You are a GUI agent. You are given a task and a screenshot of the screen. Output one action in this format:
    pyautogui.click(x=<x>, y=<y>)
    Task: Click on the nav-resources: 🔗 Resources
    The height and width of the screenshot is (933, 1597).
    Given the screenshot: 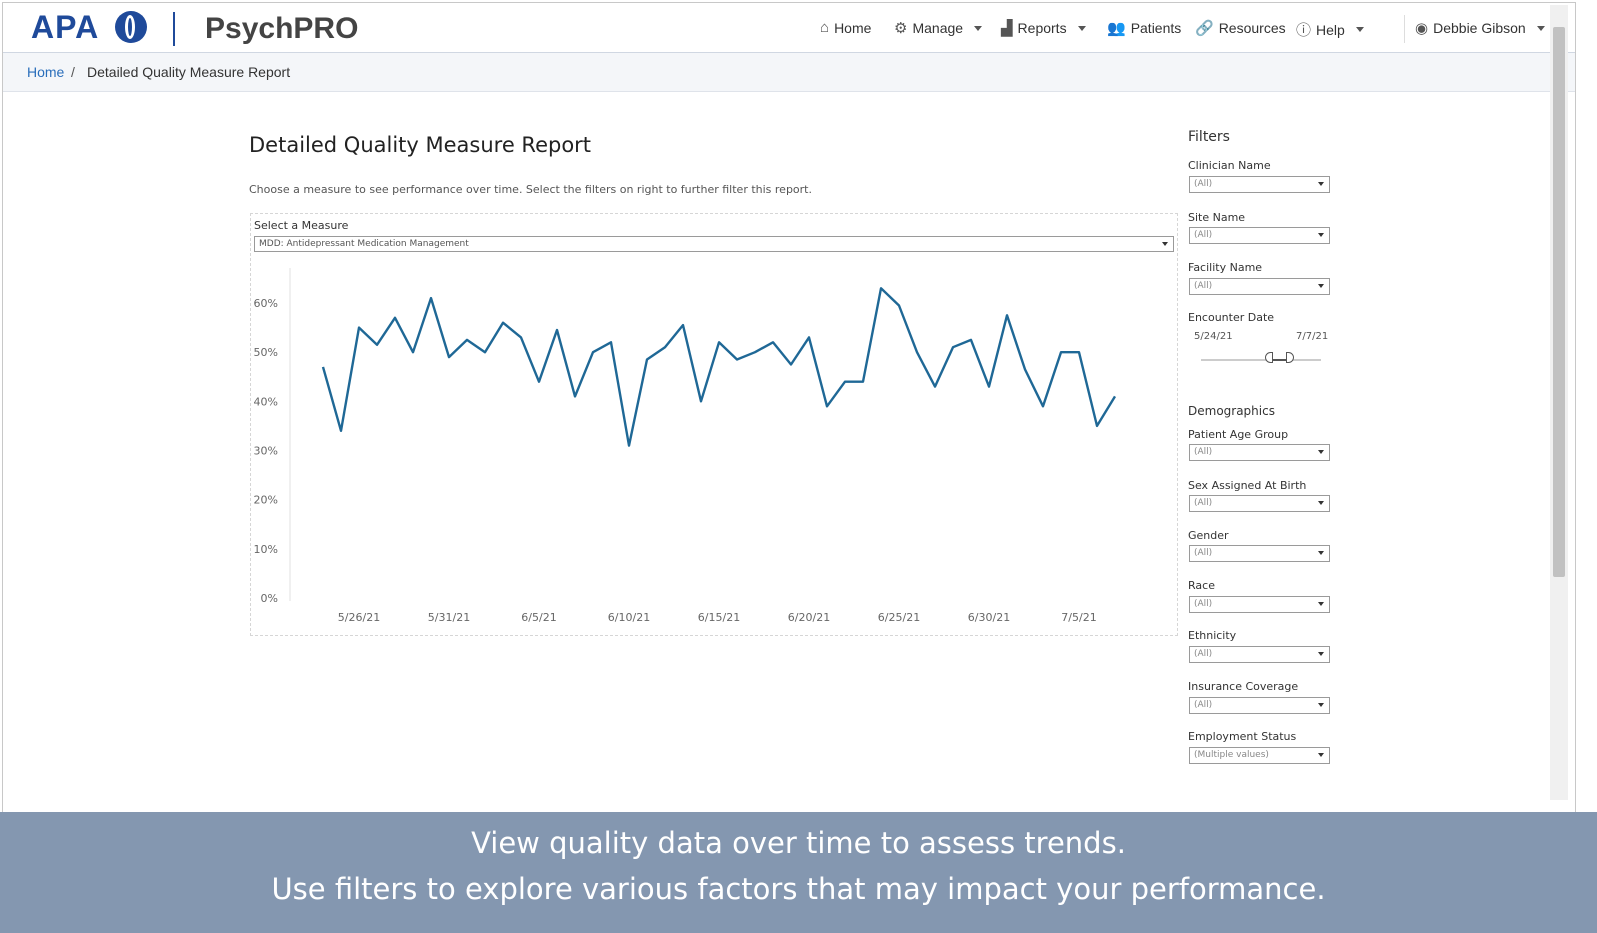 What is the action you would take?
    pyautogui.click(x=1240, y=28)
    